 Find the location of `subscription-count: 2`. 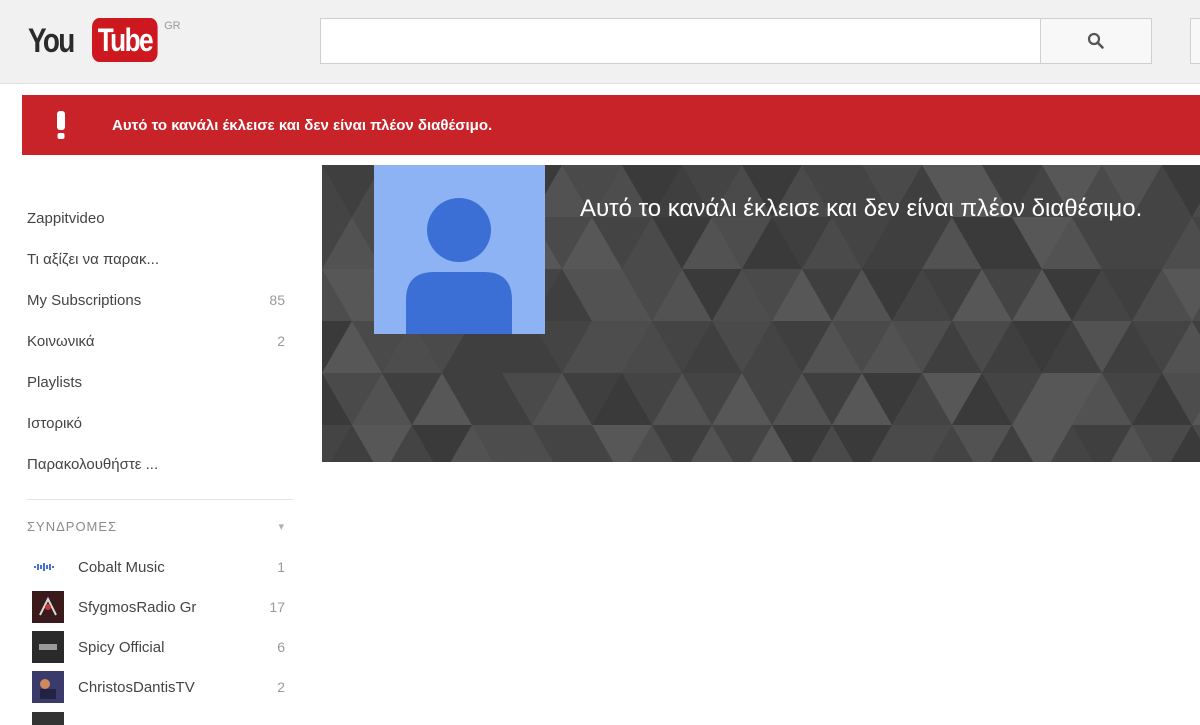

subscription-count: 2 is located at coordinates (281, 687).